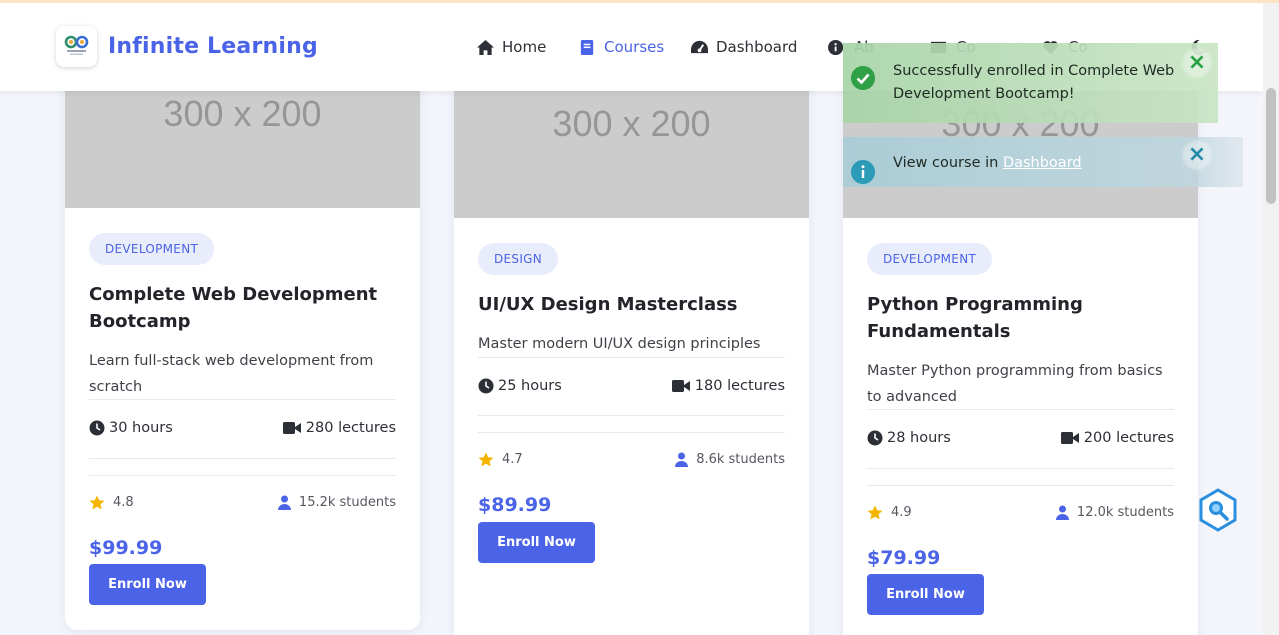 This screenshot has height=635, width=1279. What do you see at coordinates (530, 386) in the screenshot?
I see `course-hours: 25 hours` at bounding box center [530, 386].